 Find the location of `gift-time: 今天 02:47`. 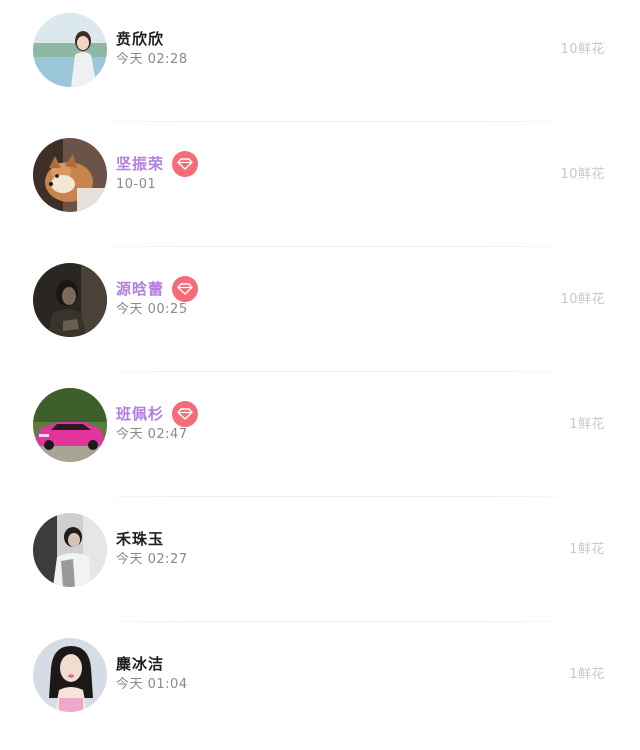

gift-time: 今天 02:47 is located at coordinates (152, 434).